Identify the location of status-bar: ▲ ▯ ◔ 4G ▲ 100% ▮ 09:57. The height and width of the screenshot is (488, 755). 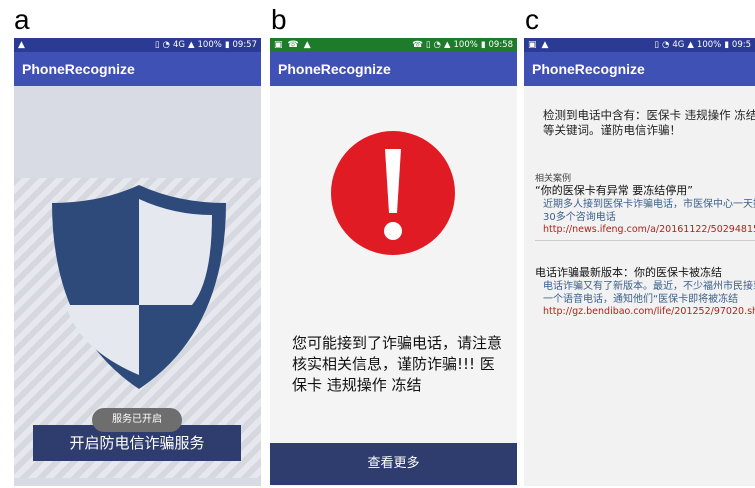
(137, 45).